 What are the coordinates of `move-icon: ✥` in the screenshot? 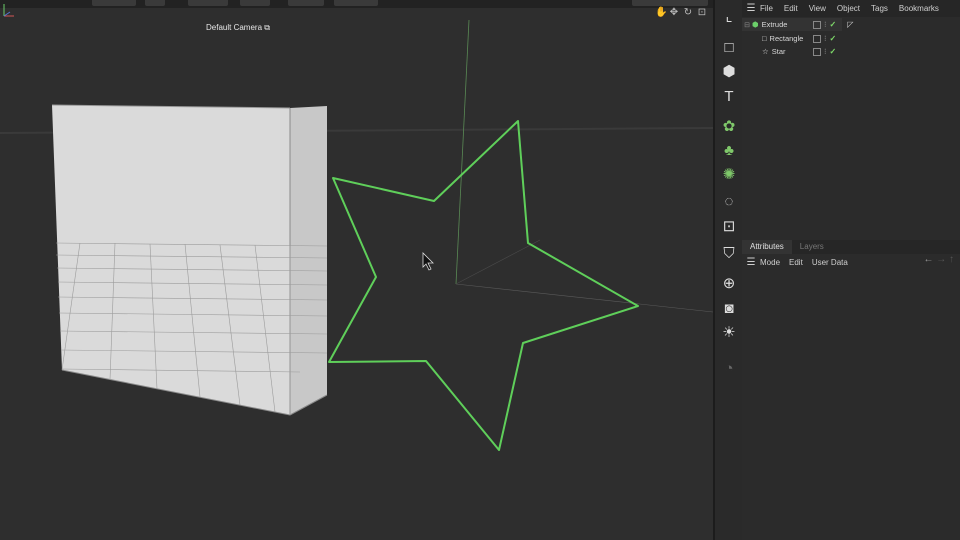 It's located at (674, 12).